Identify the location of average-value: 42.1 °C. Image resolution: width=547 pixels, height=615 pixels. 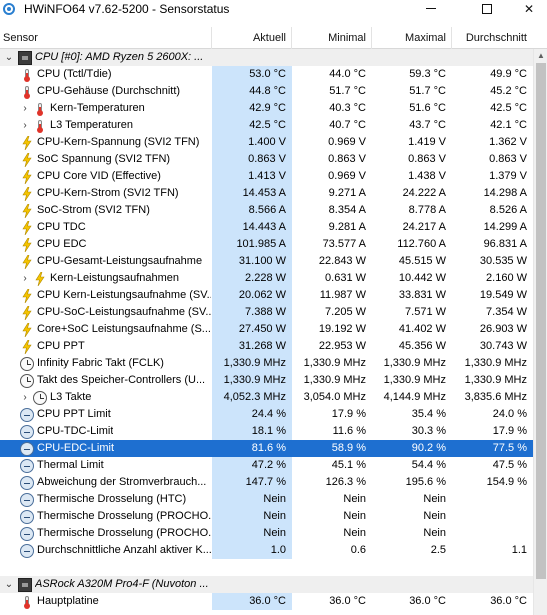
(508, 125).